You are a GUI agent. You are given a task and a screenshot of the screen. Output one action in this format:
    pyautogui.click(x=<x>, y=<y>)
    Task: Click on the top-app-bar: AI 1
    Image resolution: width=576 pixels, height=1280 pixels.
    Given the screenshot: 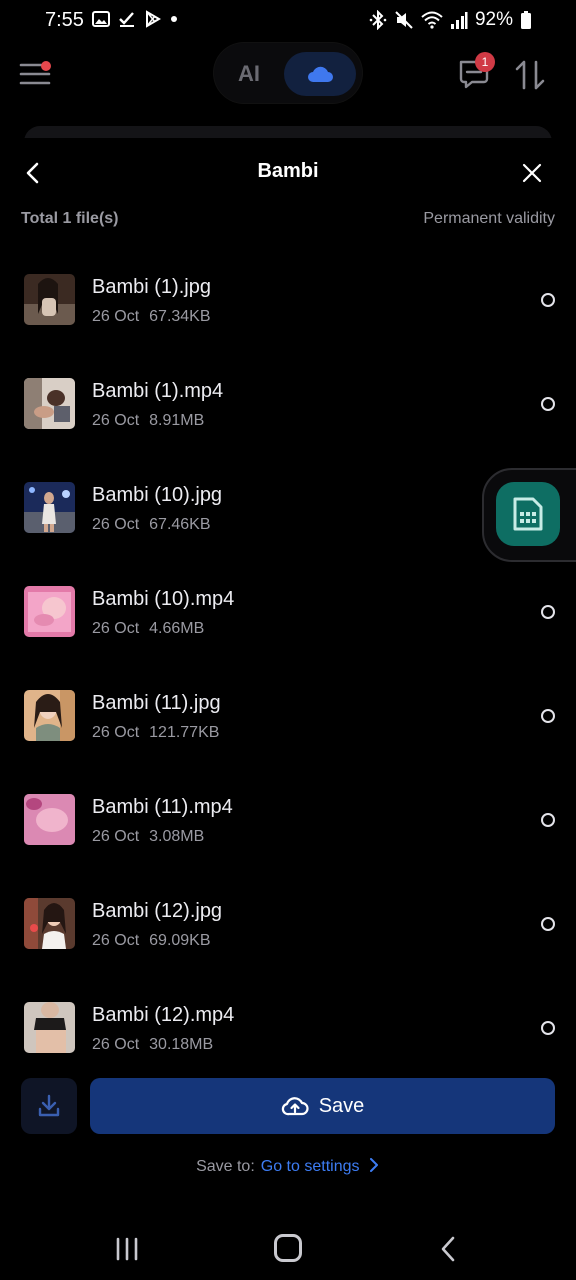 What is the action you would take?
    pyautogui.click(x=288, y=75)
    